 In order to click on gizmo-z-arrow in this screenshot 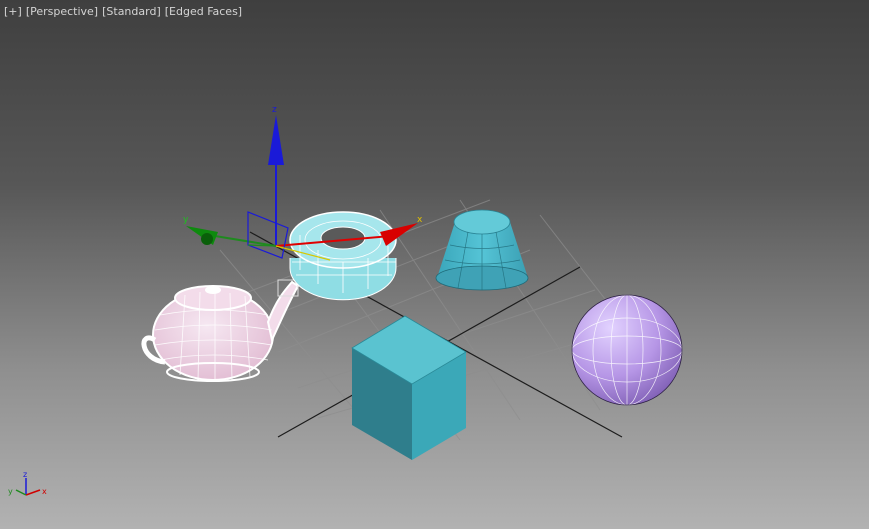, I will do `click(276, 140)`.